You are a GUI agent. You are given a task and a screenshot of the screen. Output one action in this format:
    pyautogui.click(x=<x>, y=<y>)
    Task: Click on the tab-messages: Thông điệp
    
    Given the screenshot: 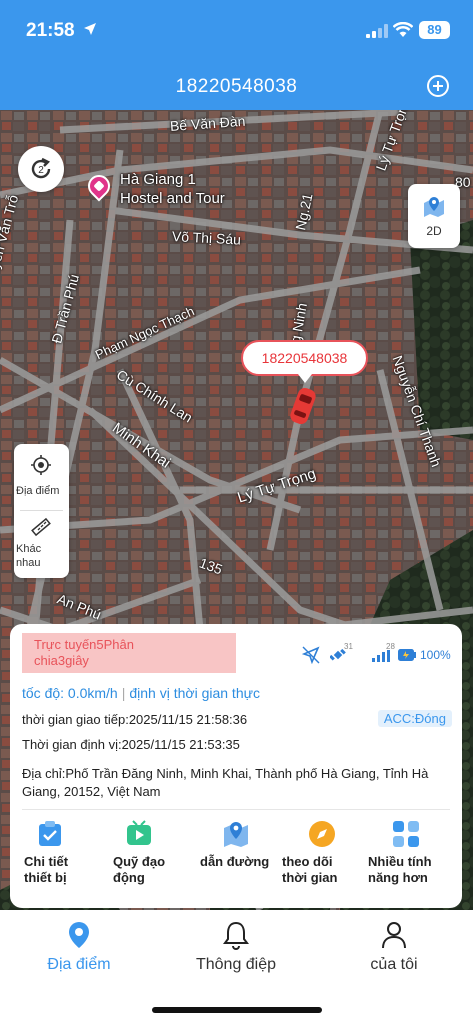 What is the action you would take?
    pyautogui.click(x=236, y=947)
    